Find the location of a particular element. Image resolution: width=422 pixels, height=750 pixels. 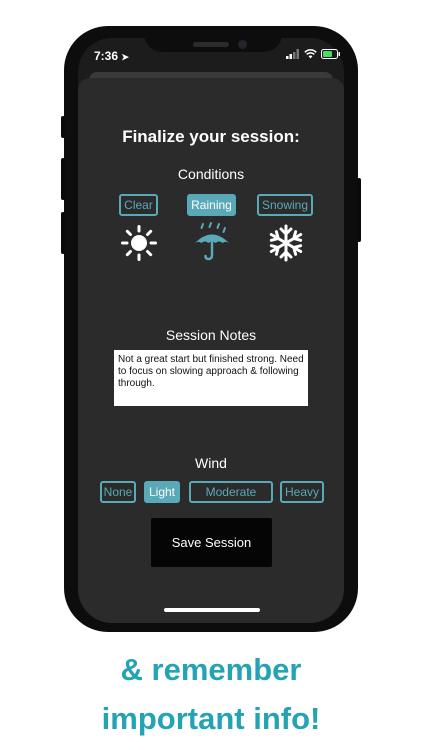

home-indicator is located at coordinates (212, 610).